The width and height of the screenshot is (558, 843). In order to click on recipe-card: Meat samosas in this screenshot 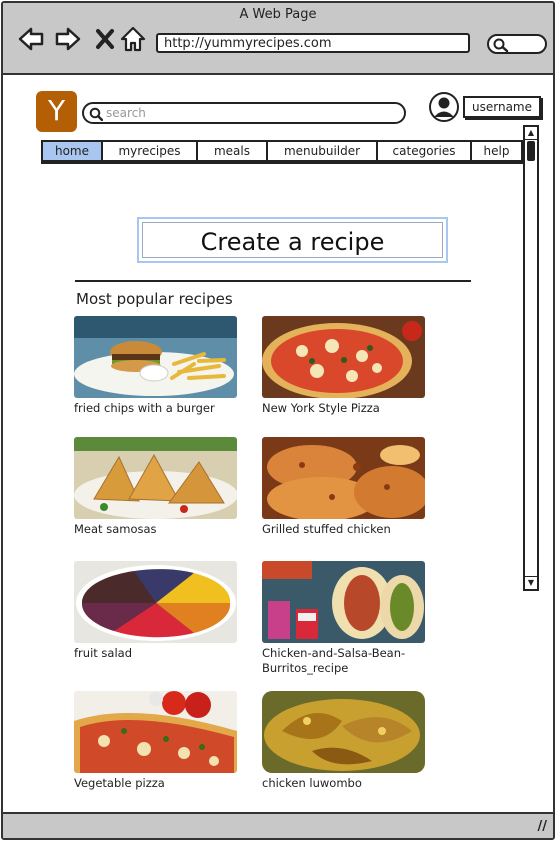, I will do `click(156, 487)`.